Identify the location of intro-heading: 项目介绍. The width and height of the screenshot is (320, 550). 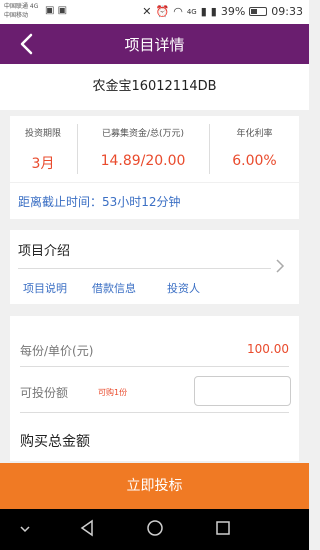
(44, 251).